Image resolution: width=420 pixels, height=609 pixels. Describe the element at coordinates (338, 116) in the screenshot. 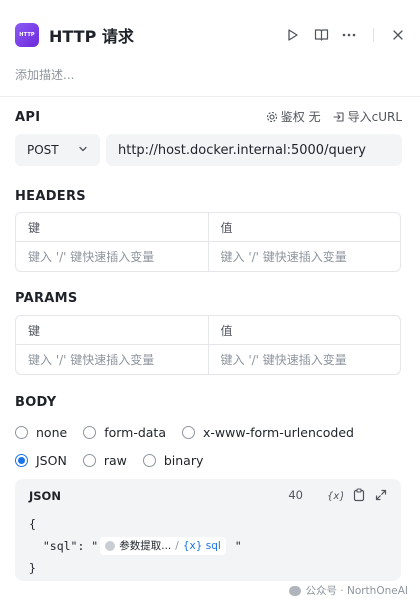

I see `import-icon` at that location.